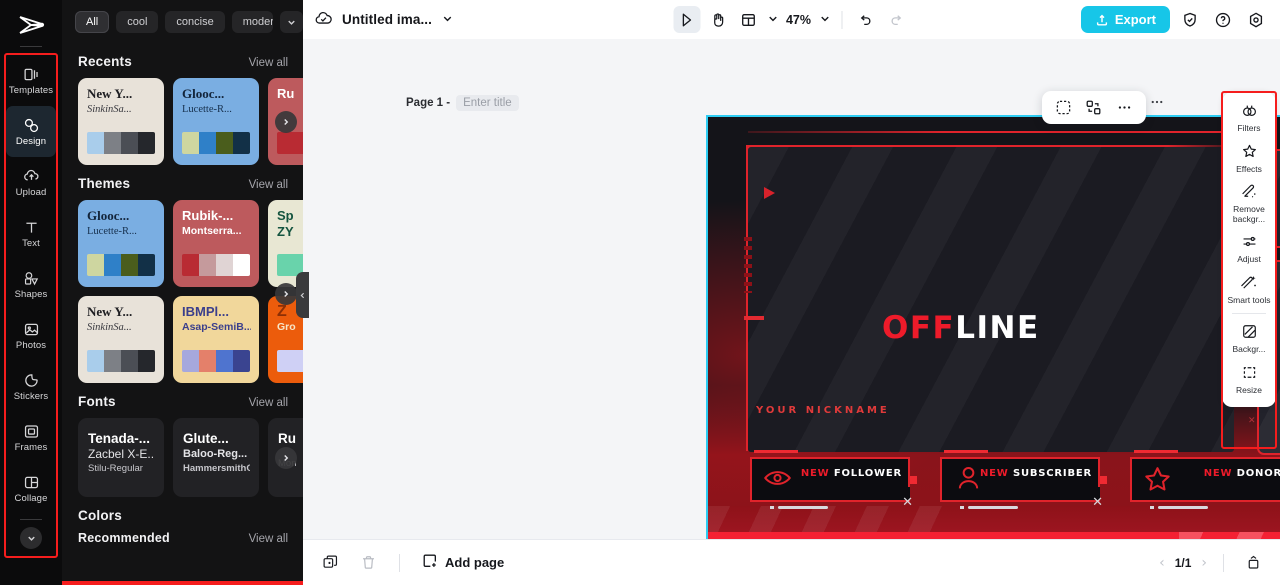 This screenshot has width=1280, height=585. I want to click on rail-bottom-divider, so click(31, 519).